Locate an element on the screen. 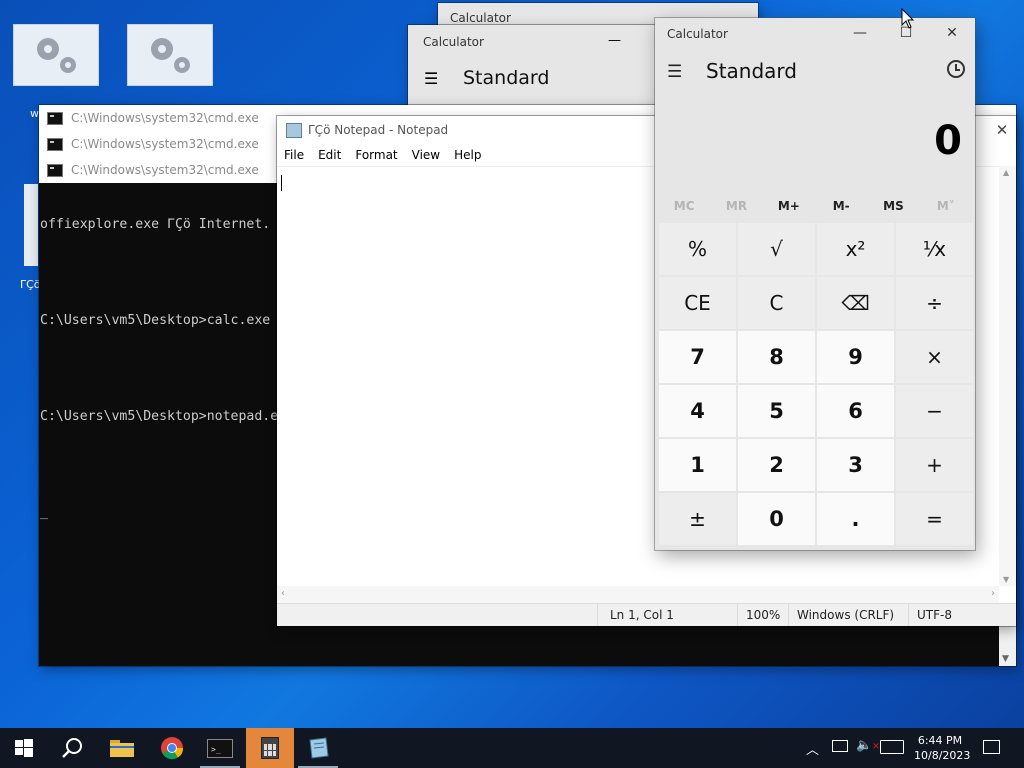  status-bar: Ln 1, Col 1 100% Windows (CRLF) UTF-8 is located at coordinates (646, 614).